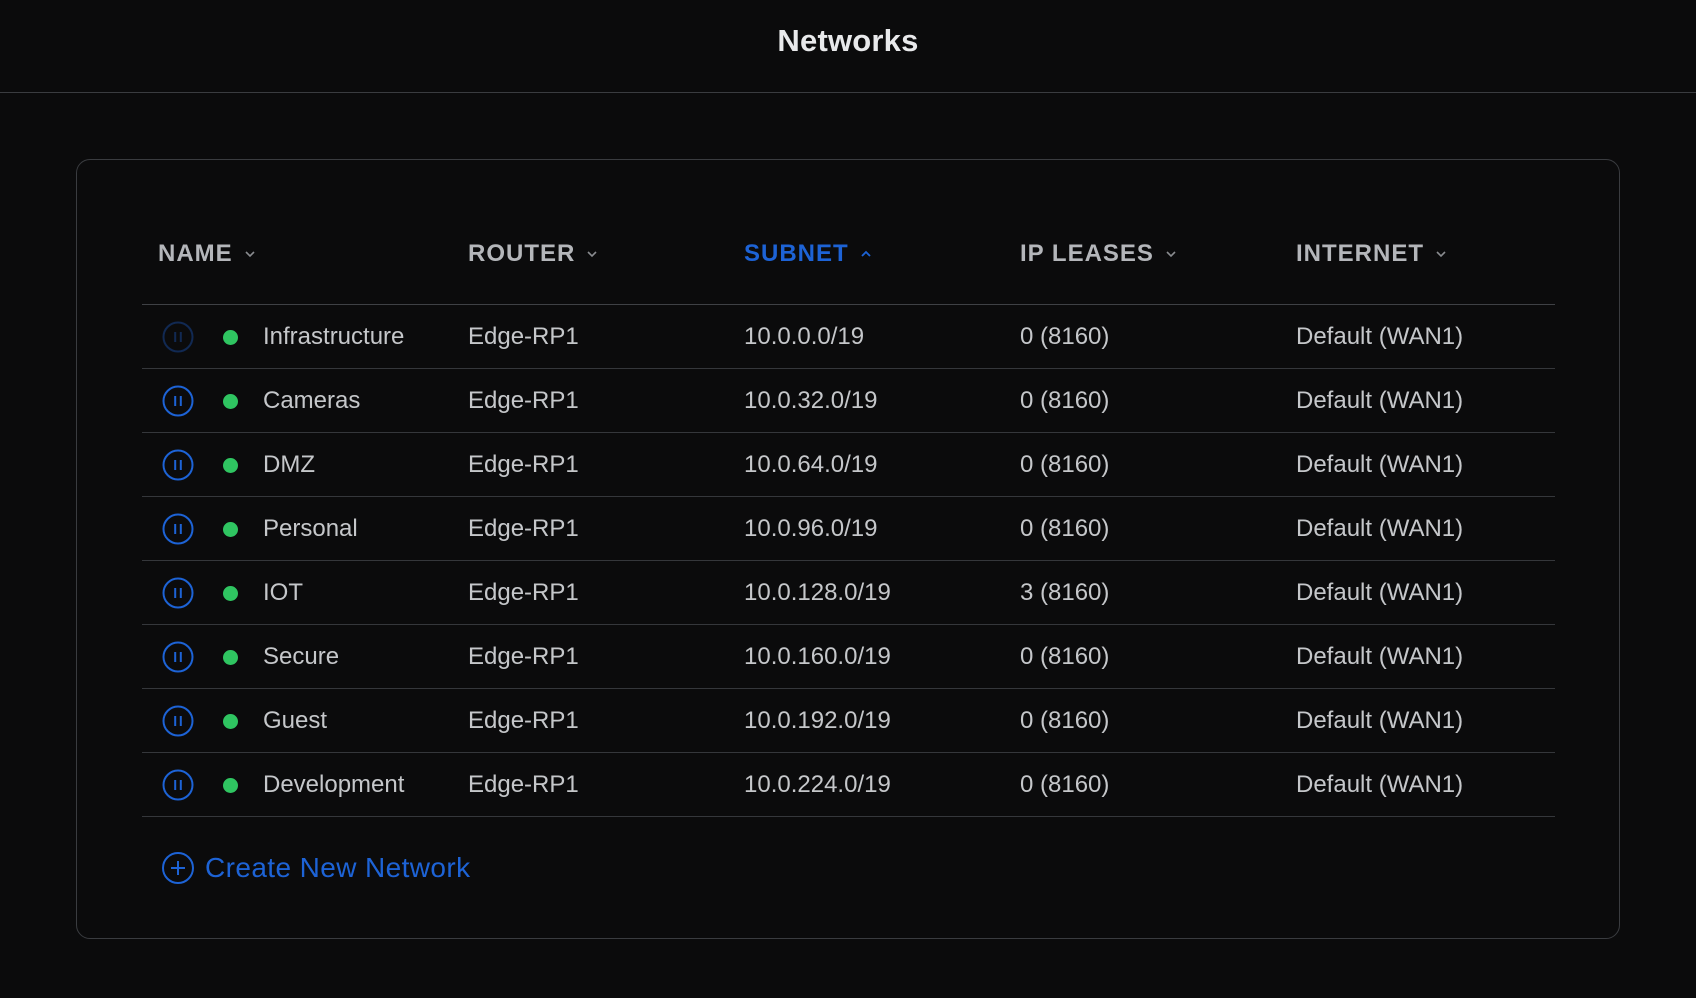  I want to click on plus-circle-icon, so click(178, 868).